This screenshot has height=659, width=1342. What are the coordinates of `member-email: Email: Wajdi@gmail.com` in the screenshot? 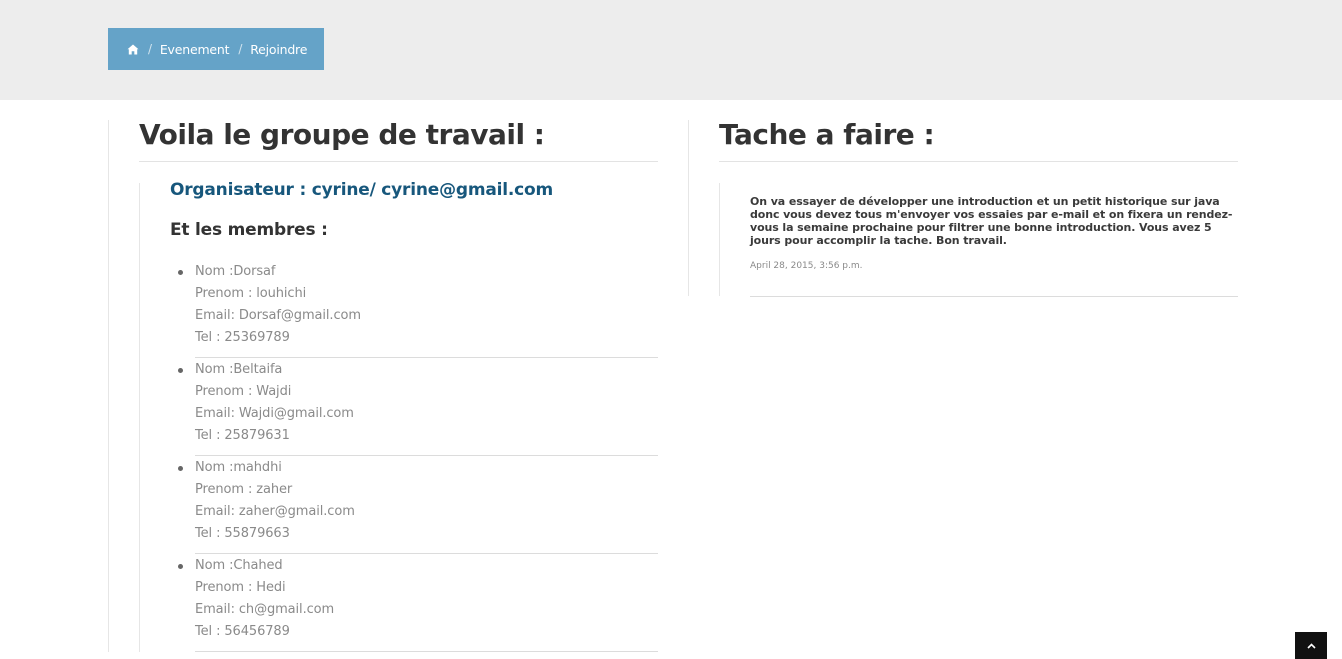 It's located at (274, 413).